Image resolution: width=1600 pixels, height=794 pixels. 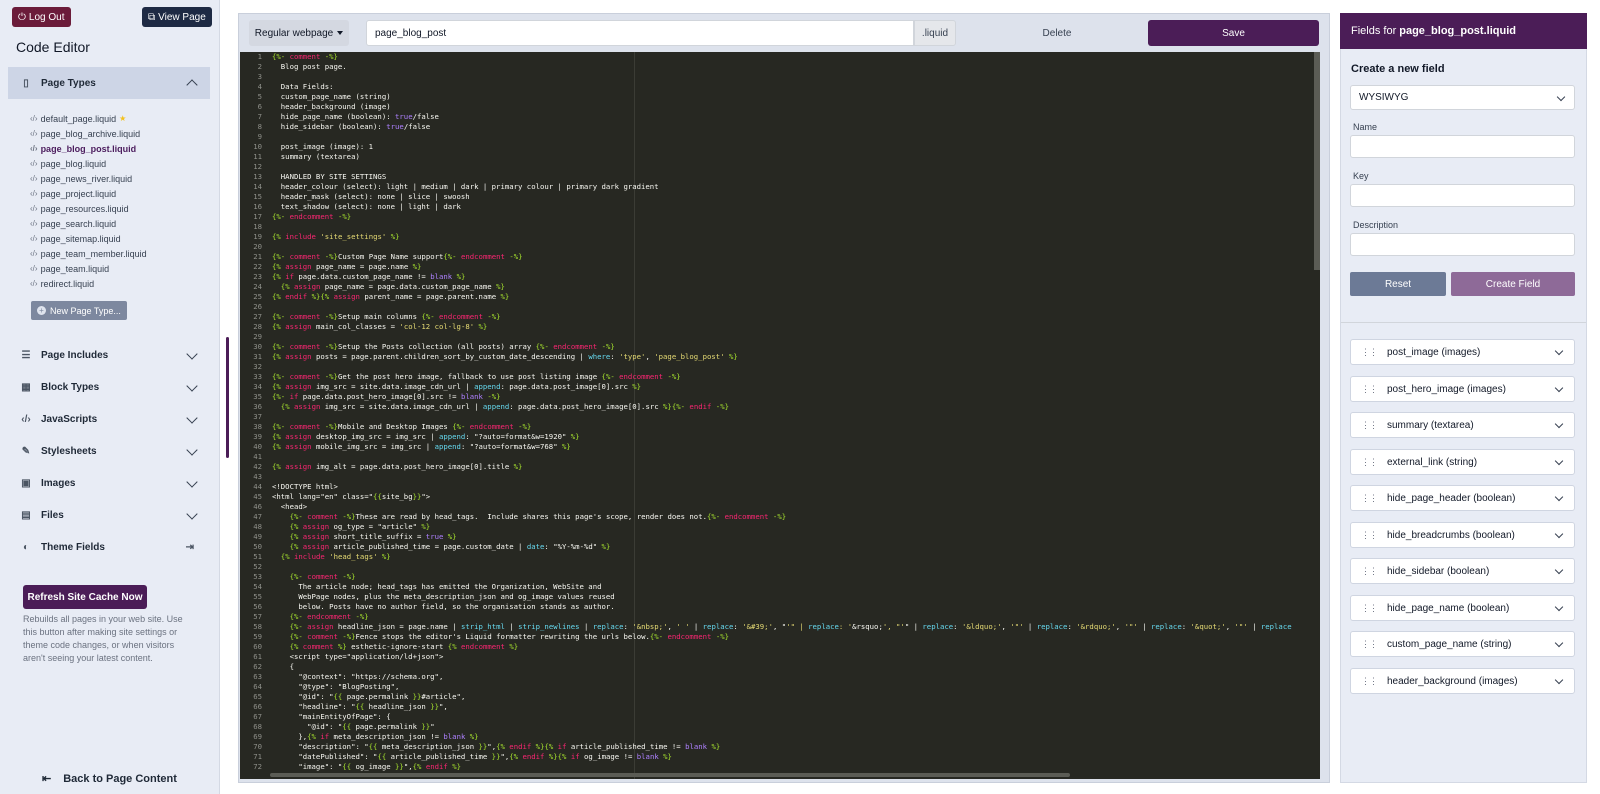 What do you see at coordinates (1451, 498) in the screenshot?
I see `field-item-label: hide_page_header (boolean)` at bounding box center [1451, 498].